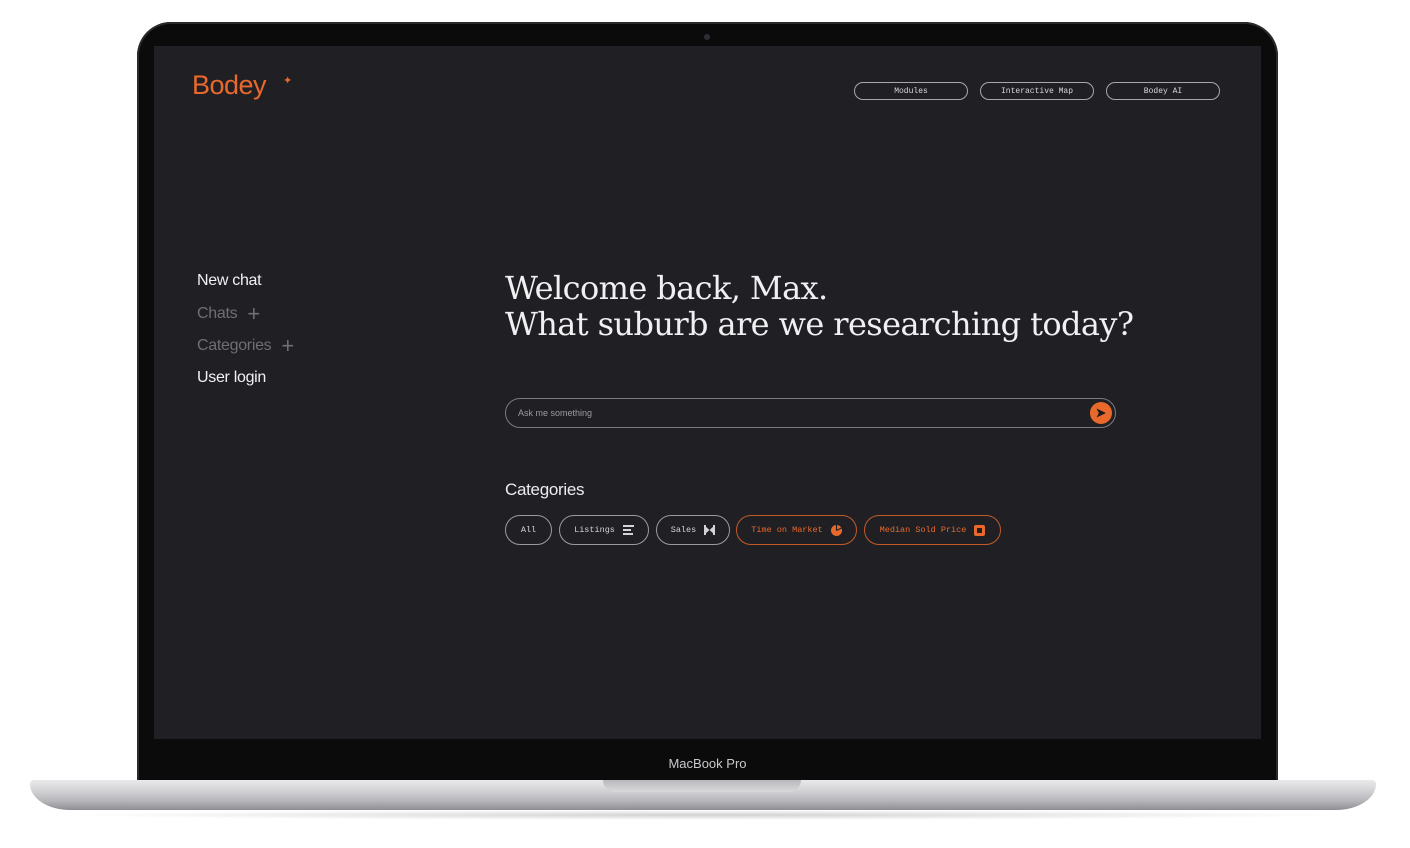  I want to click on category-chip-listings: Listings, so click(604, 530).